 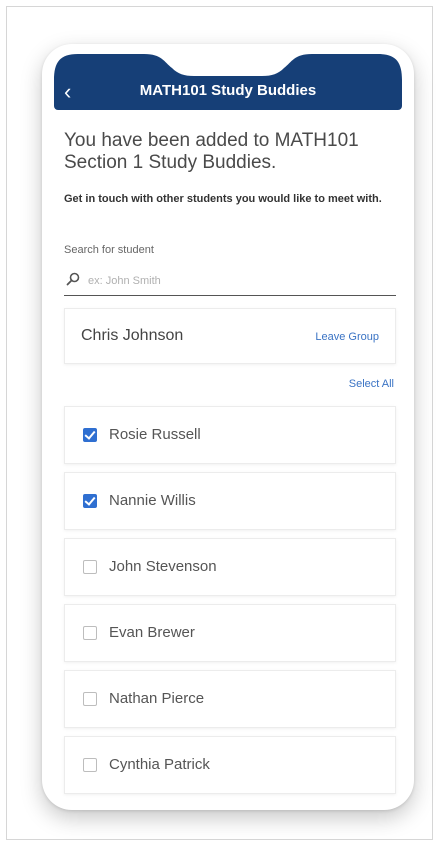 What do you see at coordinates (152, 632) in the screenshot?
I see `student-name: Evan Brewer` at bounding box center [152, 632].